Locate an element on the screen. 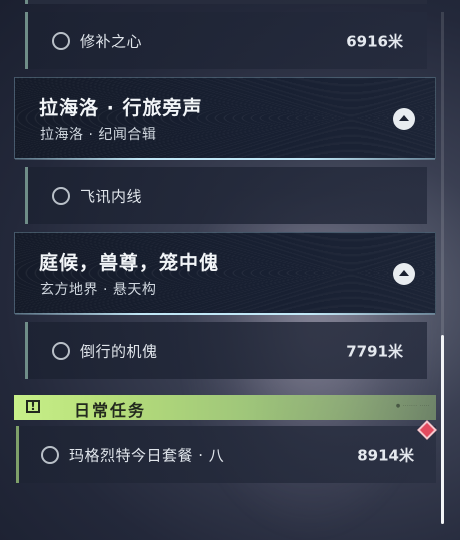 Image resolution: width=460 pixels, height=540 pixels. chapter-title: 庭候，兽尊，笼中傀 is located at coordinates (129, 263).